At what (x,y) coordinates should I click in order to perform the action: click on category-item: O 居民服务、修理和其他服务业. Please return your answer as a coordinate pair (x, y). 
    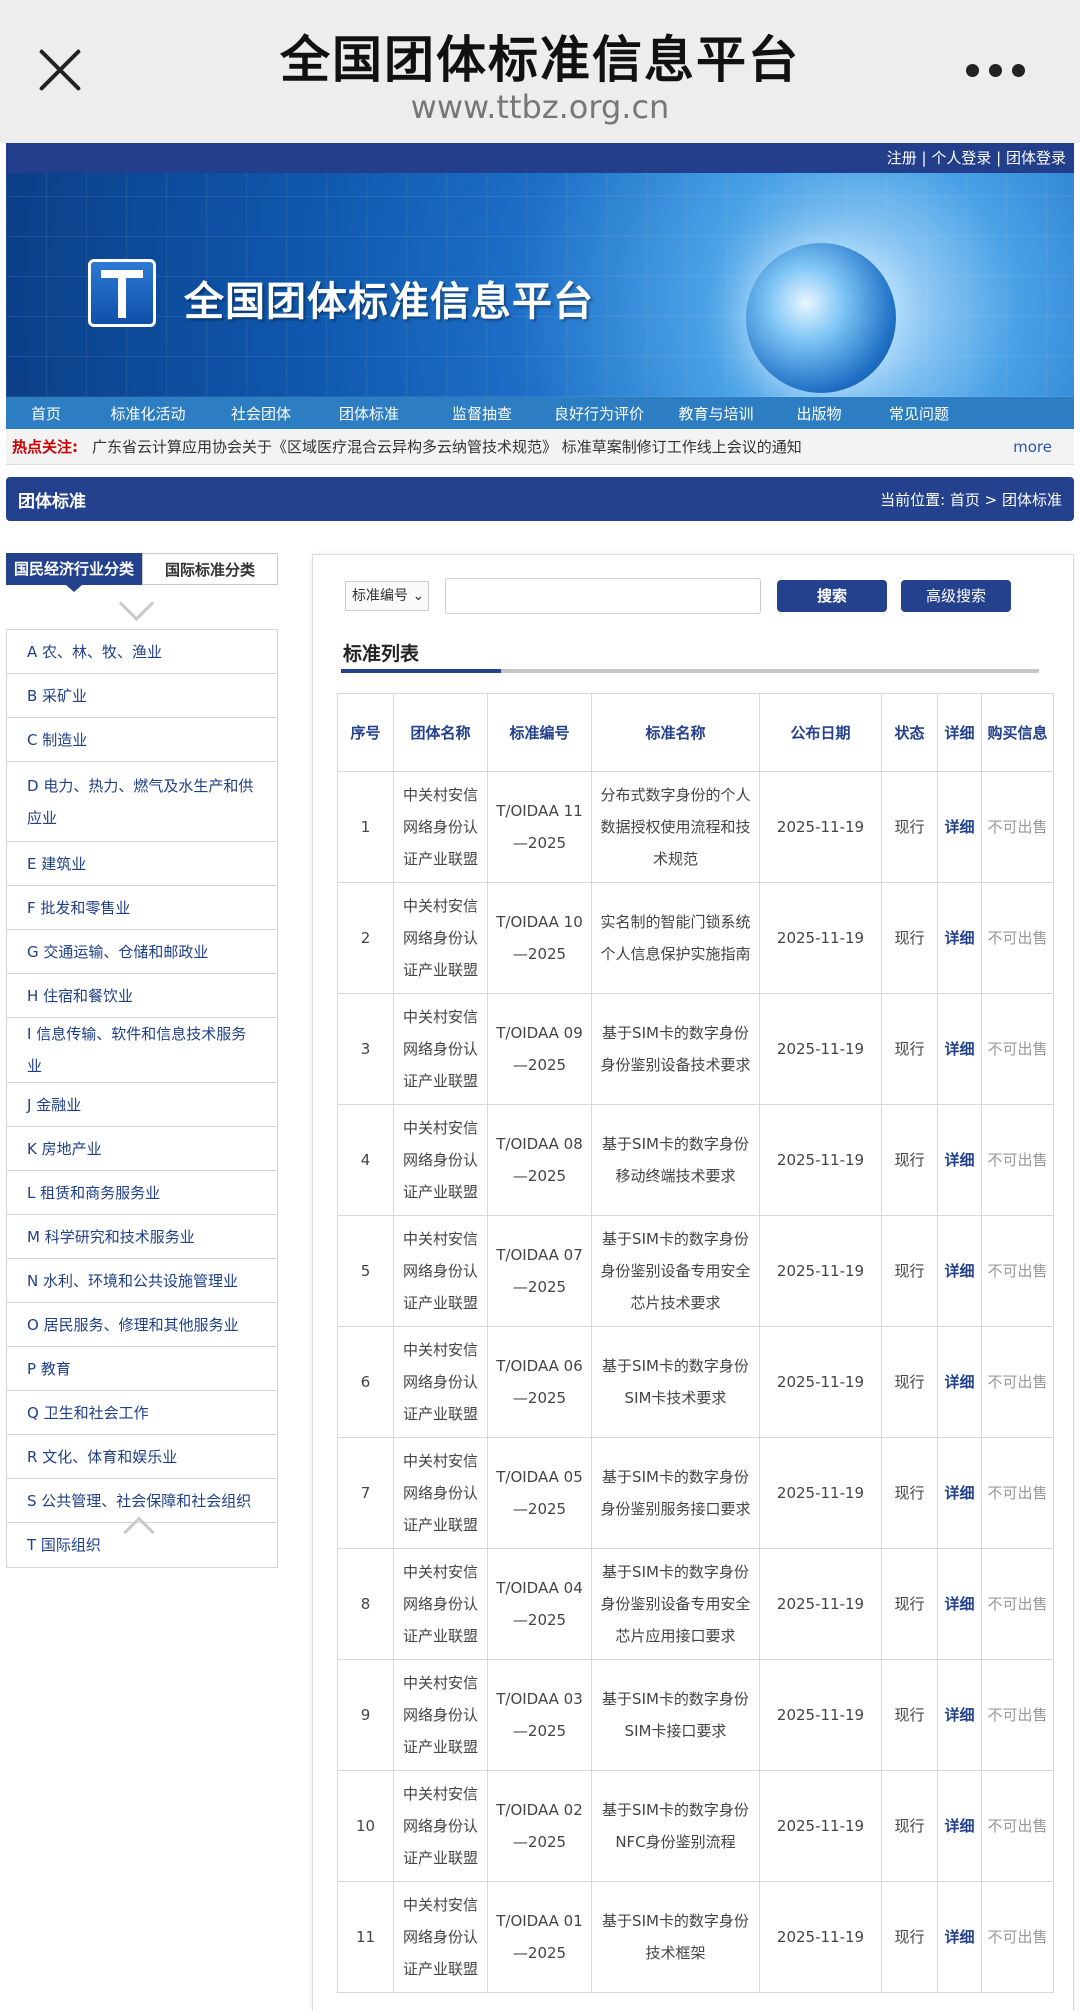
    Looking at the image, I should click on (142, 1325).